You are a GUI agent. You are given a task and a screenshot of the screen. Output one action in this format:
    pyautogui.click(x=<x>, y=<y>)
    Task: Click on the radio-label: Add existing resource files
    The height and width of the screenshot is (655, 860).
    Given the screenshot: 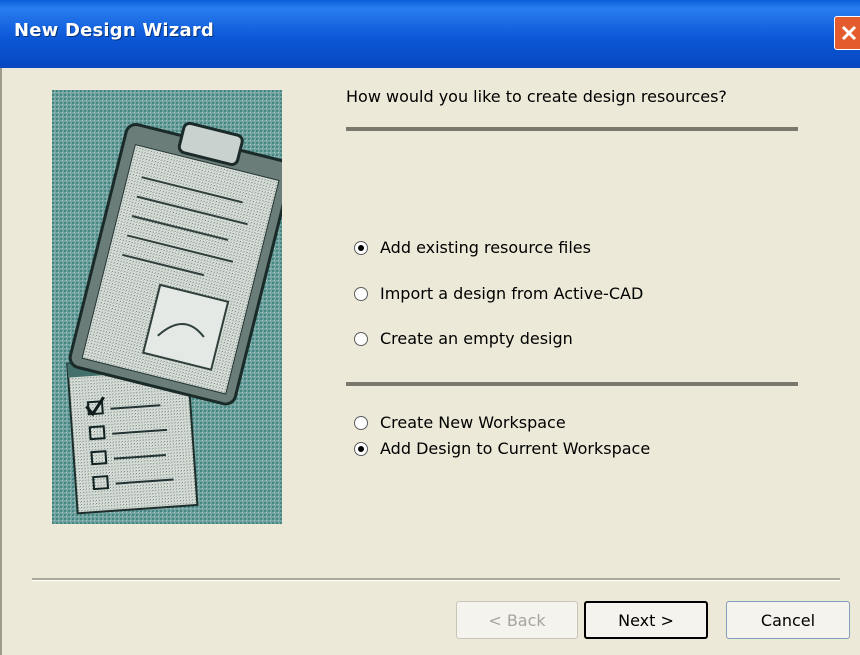 What is the action you would take?
    pyautogui.click(x=485, y=247)
    